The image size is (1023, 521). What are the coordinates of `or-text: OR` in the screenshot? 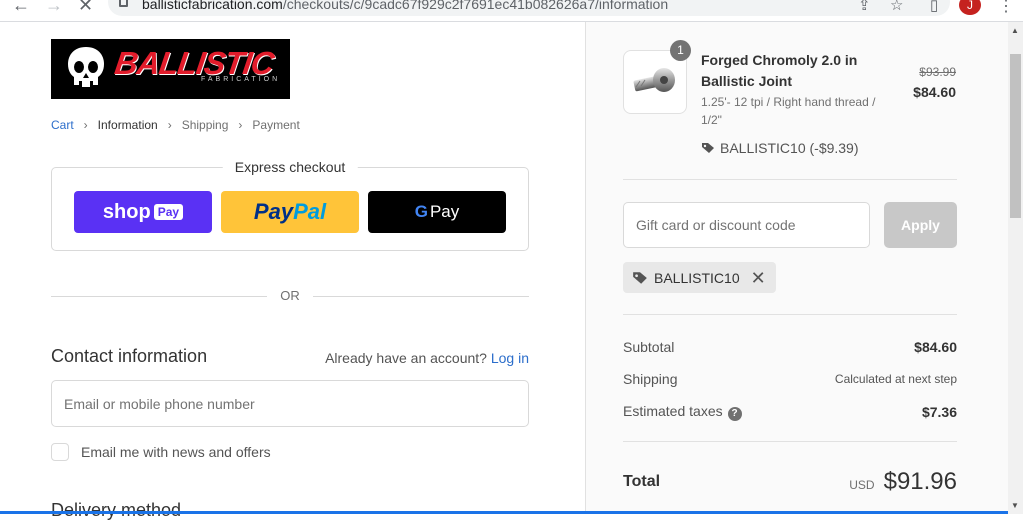 It's located at (290, 295).